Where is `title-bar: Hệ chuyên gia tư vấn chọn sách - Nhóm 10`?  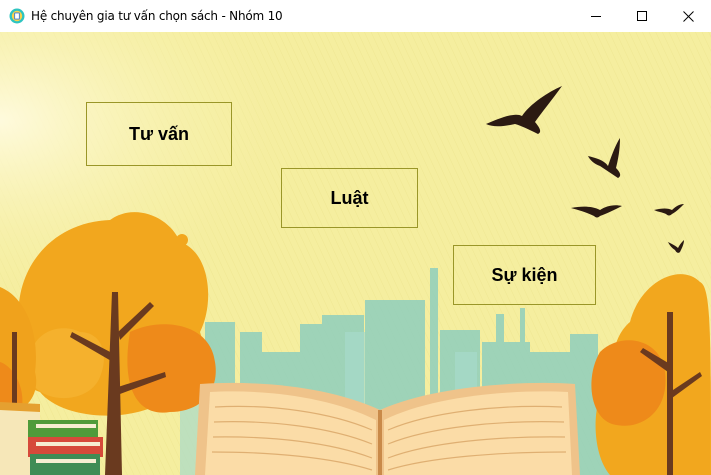
title-bar: Hệ chuyên gia tư vấn chọn sách - Nhóm 10 is located at coordinates (355, 16).